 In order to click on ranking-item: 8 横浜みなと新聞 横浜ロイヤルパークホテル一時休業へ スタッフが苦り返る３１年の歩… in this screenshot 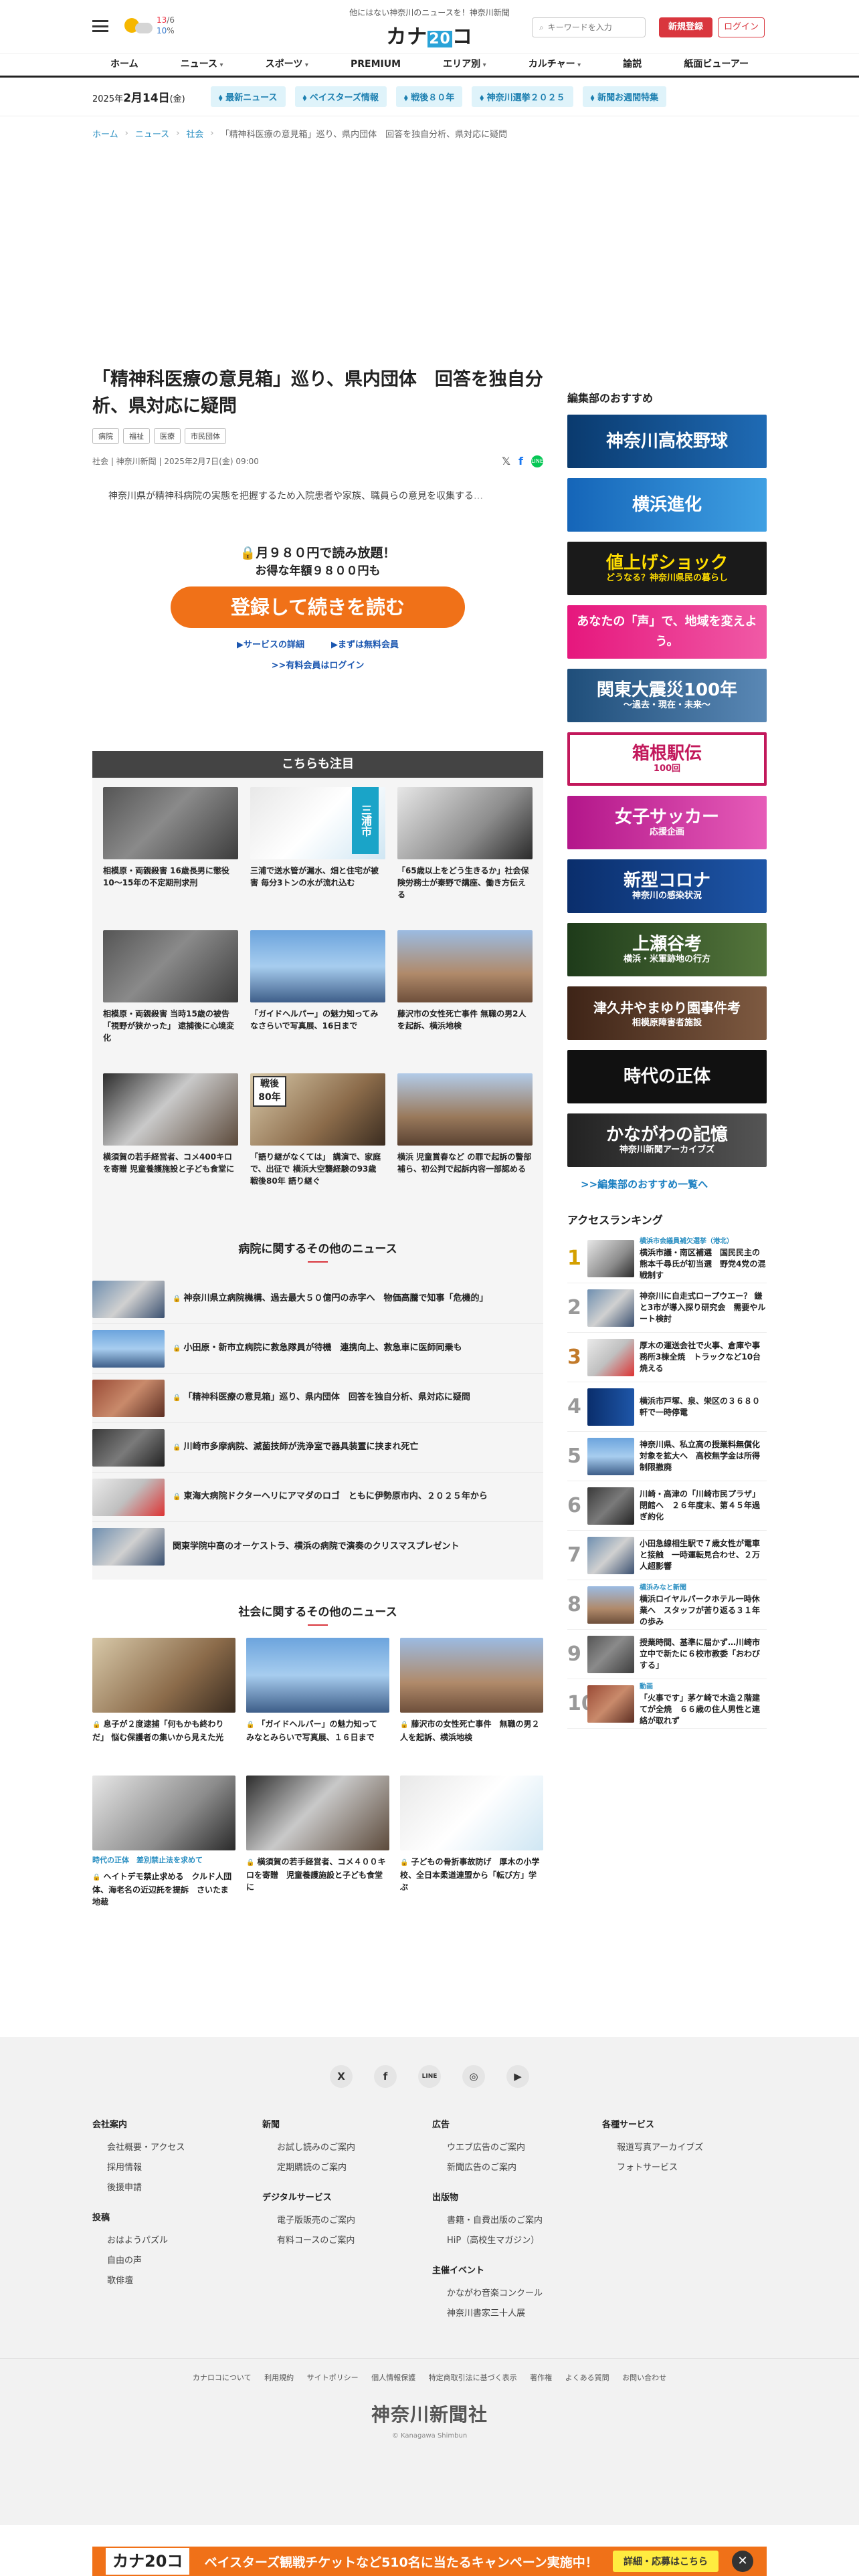, I will do `click(667, 1605)`.